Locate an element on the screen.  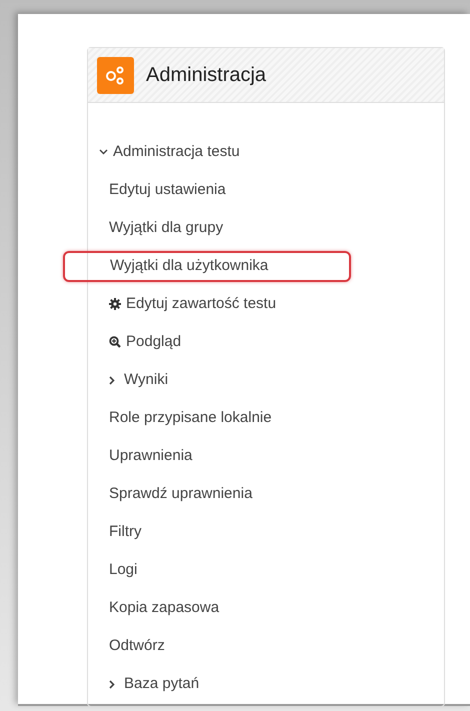
menu-link: Uprawnienia is located at coordinates (150, 456).